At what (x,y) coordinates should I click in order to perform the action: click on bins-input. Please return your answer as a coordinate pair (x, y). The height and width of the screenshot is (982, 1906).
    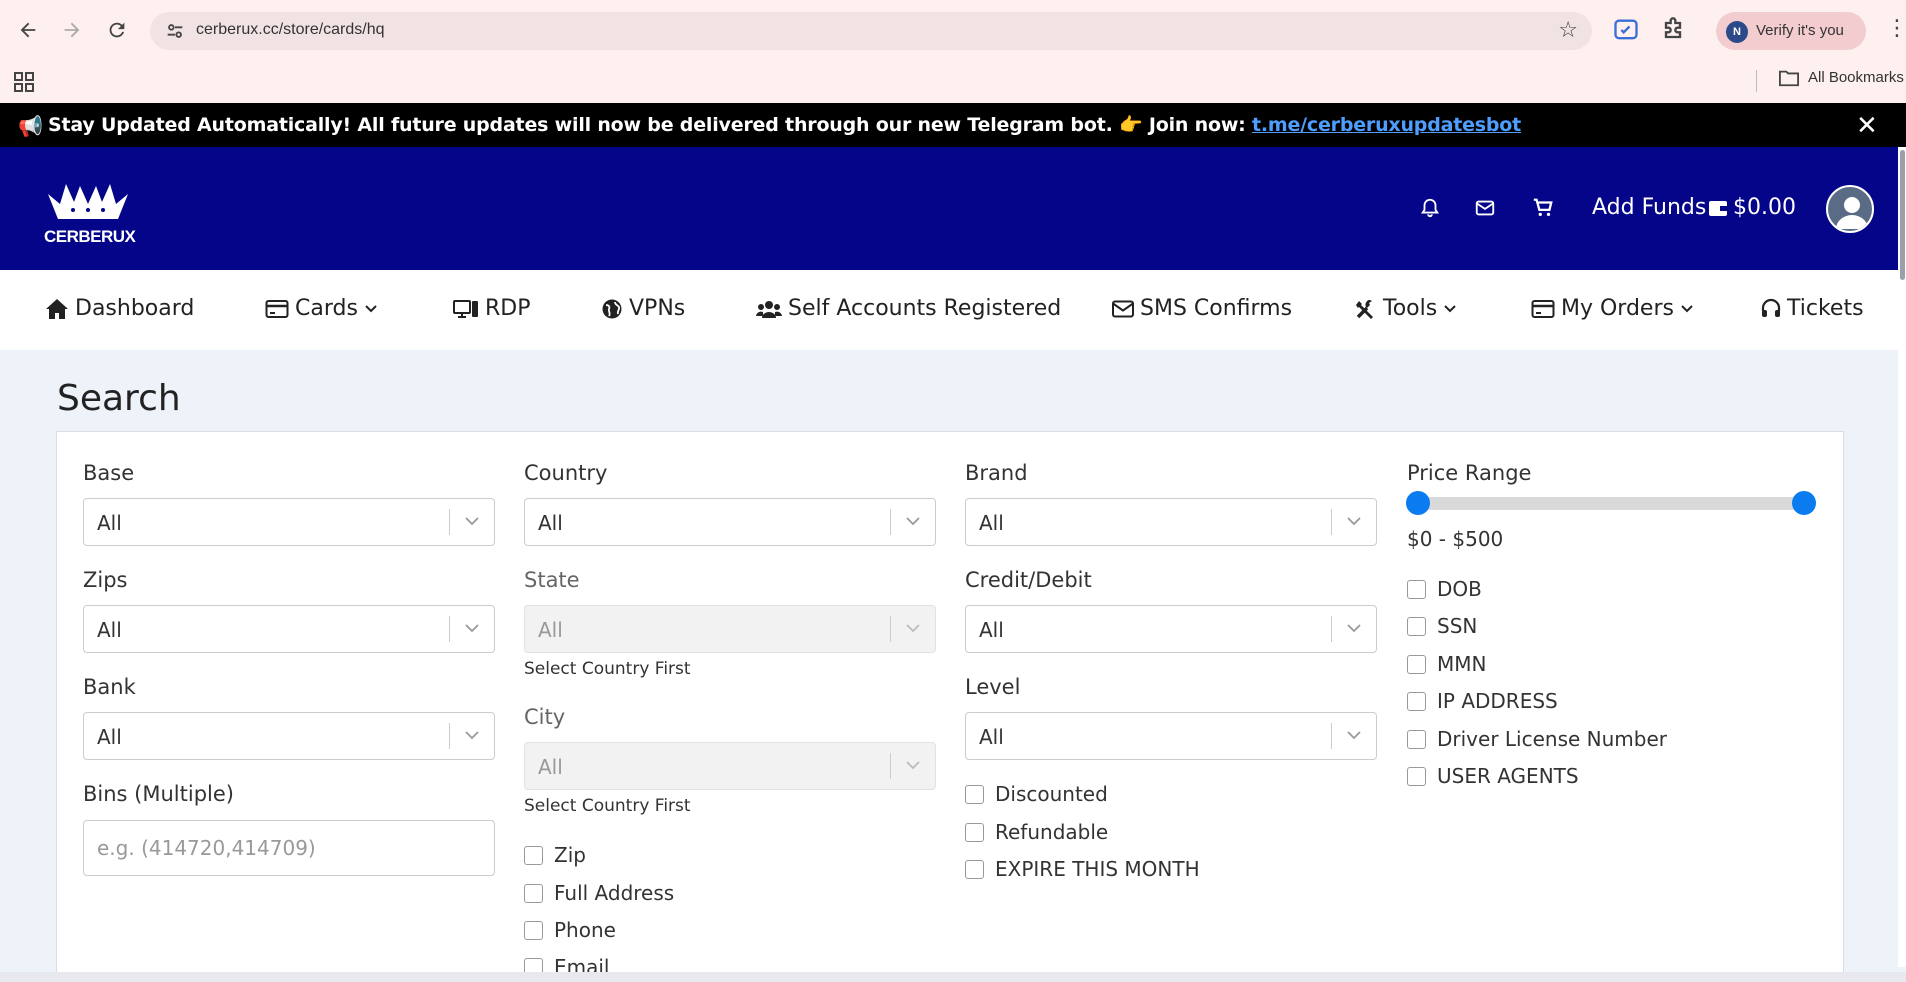
    Looking at the image, I should click on (289, 848).